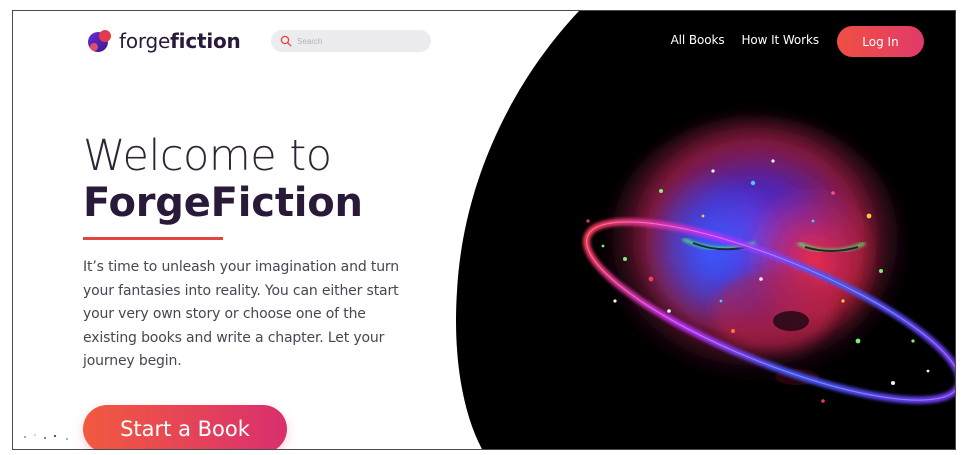 This screenshot has height=455, width=970. I want to click on brand-logo: forgefiction, so click(163, 41).